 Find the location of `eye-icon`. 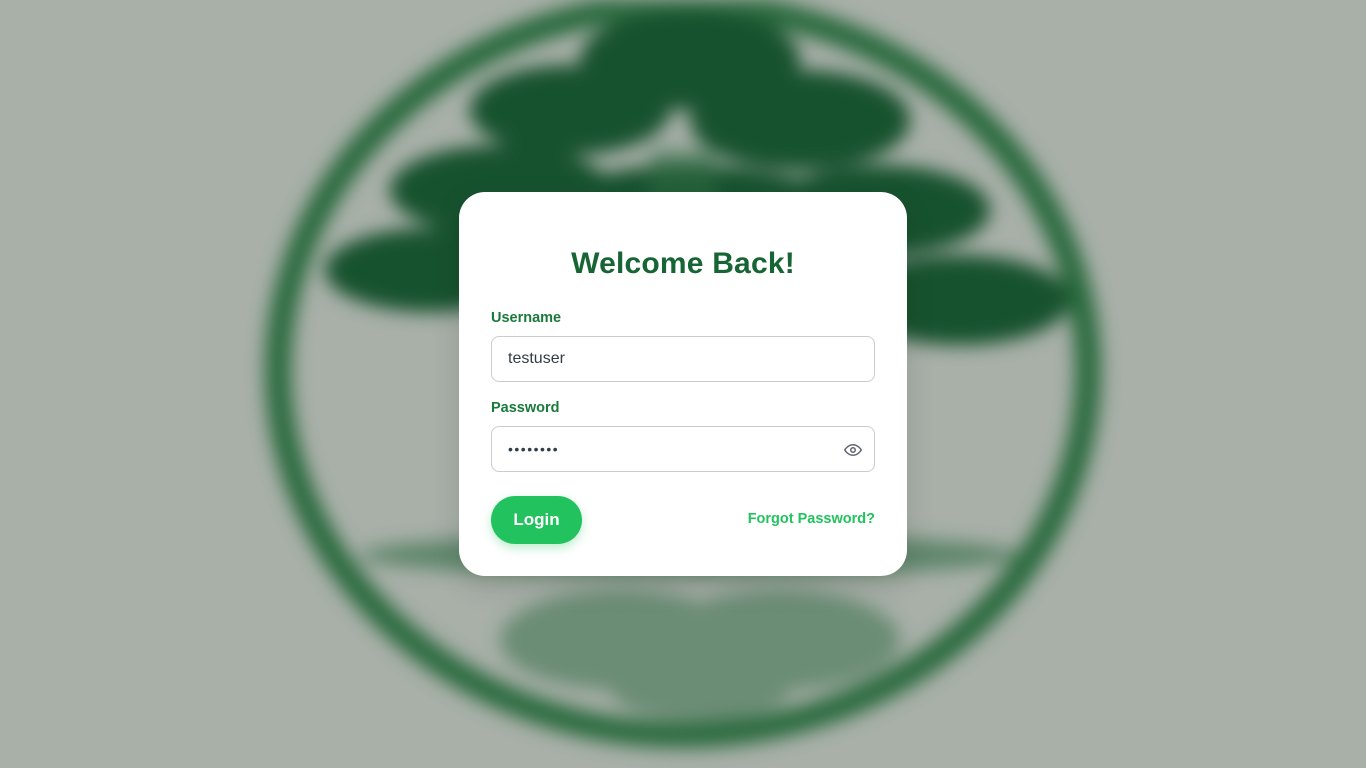

eye-icon is located at coordinates (853, 450).